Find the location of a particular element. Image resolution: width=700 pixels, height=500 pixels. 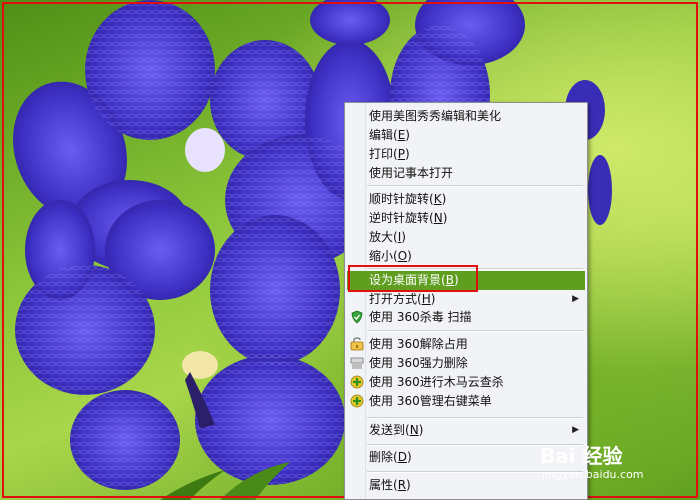

baidu-jingyan-watermark: Bai 经验 jingyan.baidu.com is located at coordinates (615, 465).